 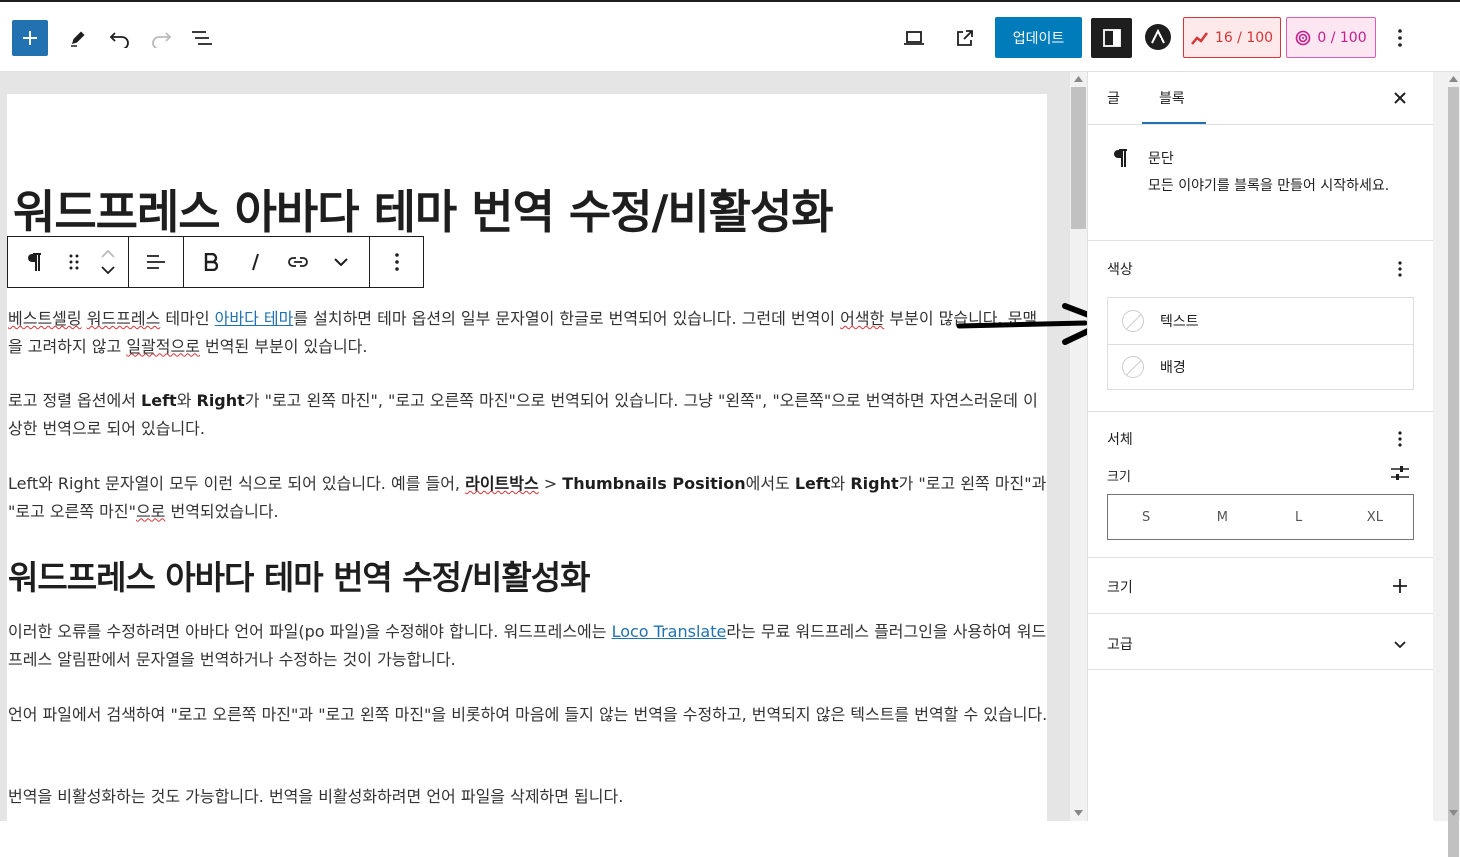 What do you see at coordinates (1199, 38) in the screenshot?
I see `seo-graph-icon` at bounding box center [1199, 38].